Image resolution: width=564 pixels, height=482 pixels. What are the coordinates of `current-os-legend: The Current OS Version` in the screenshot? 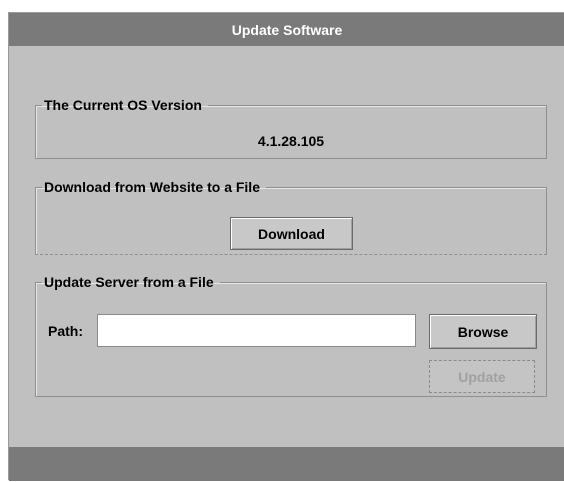 It's located at (123, 105).